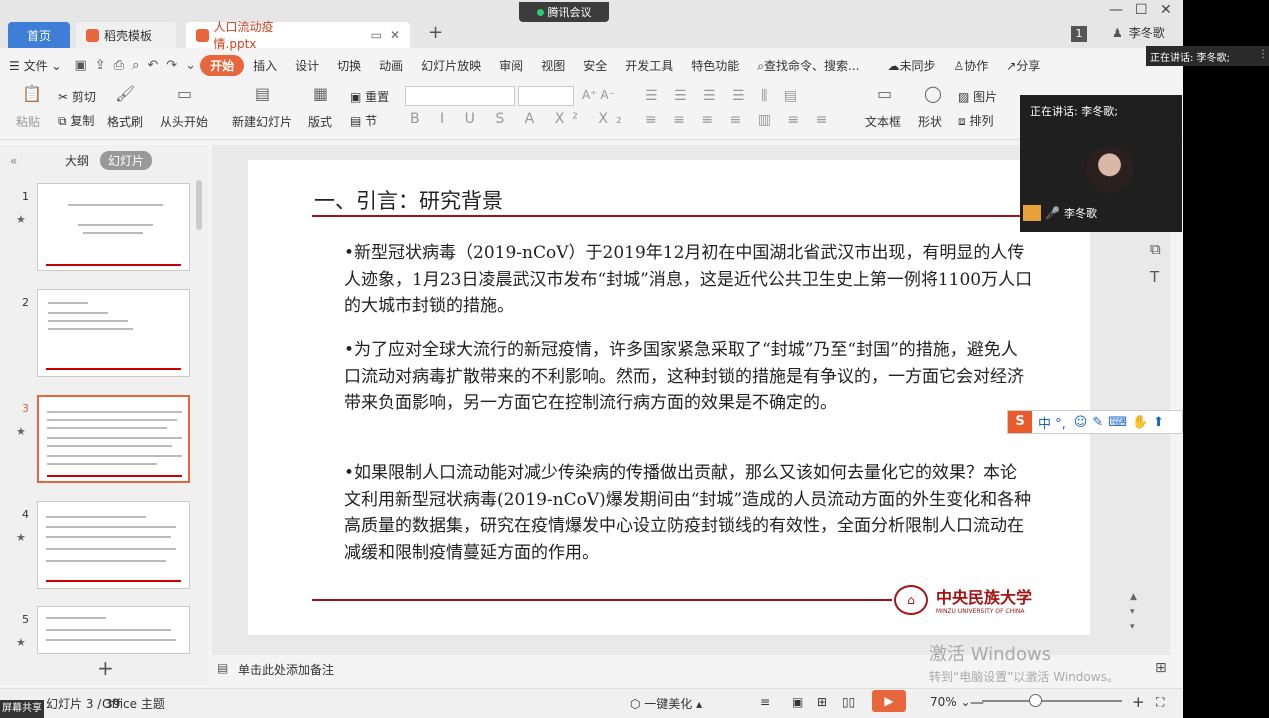  What do you see at coordinates (32, 93) in the screenshot?
I see `paste-icon: 📋` at bounding box center [32, 93].